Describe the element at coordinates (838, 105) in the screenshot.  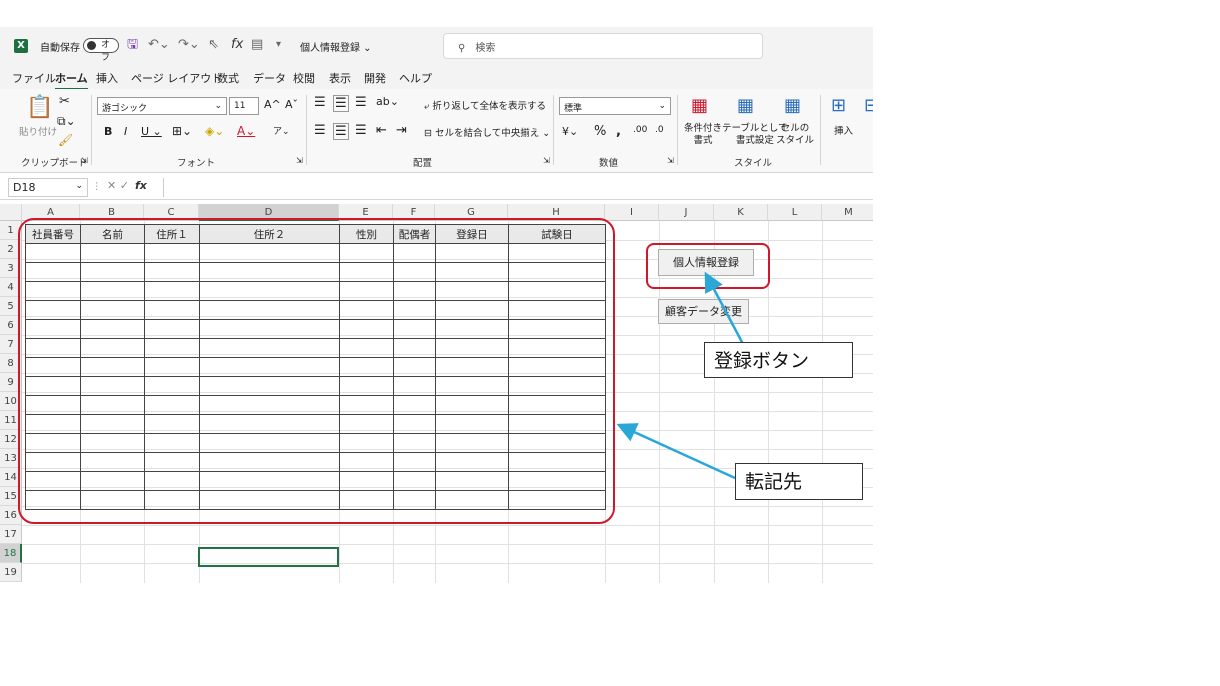
I see `insert-cells-icon: ⊞` at that location.